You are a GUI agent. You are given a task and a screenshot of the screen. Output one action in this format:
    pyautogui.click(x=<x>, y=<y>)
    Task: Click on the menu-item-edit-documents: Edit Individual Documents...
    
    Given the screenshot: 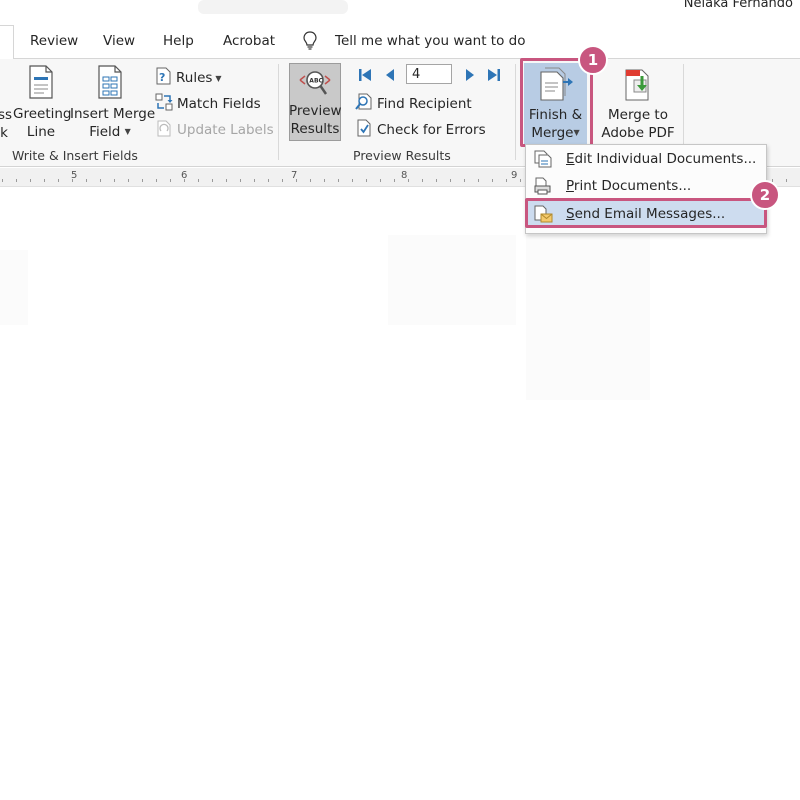 What is the action you would take?
    pyautogui.click(x=646, y=159)
    